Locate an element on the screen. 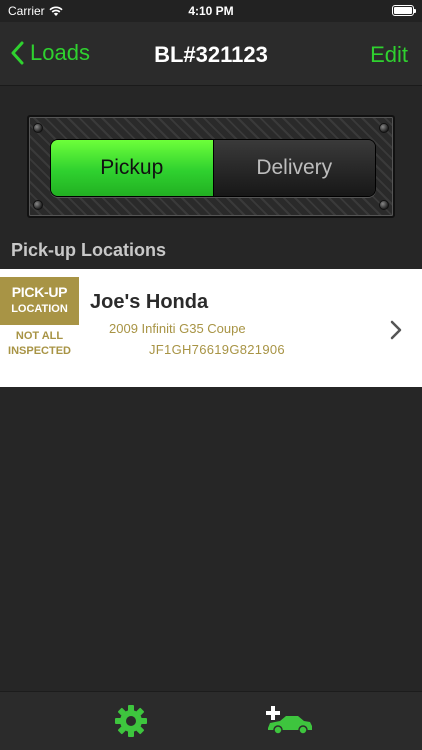 The height and width of the screenshot is (750, 422). edit-button: Edit is located at coordinates (389, 55).